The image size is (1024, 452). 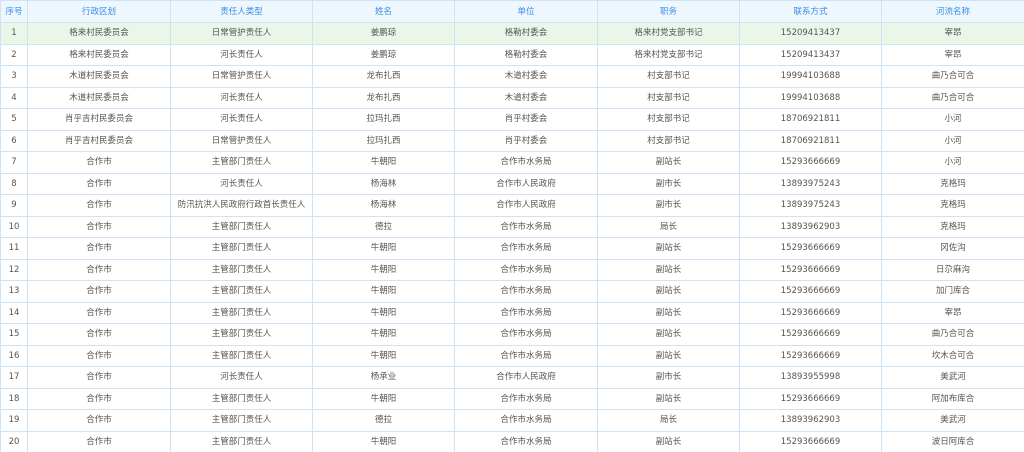 I want to click on table-row: 13 合作市 主管部门责任人 牛朝阳 合作市水务局 副站长 15293666669 加门库合, so click(x=512, y=291).